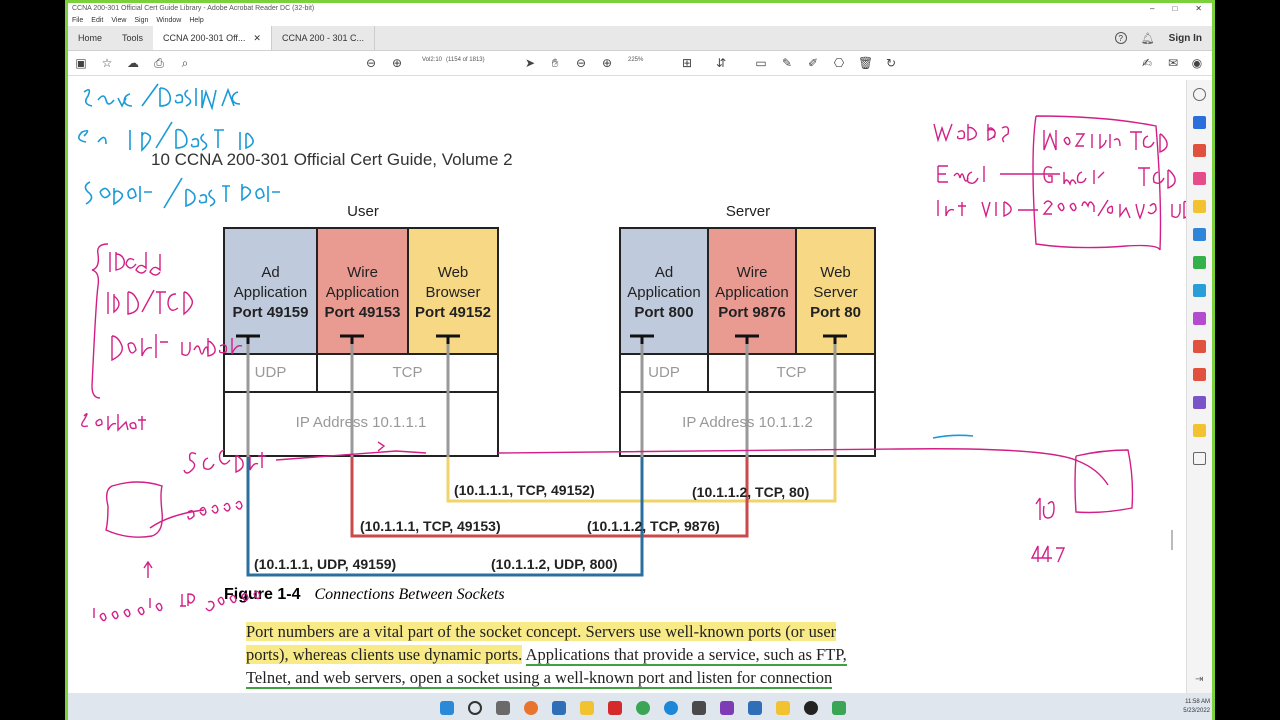 This screenshot has width=1280, height=720. What do you see at coordinates (1199, 318) in the screenshot?
I see `fill-sign-panel-icon` at bounding box center [1199, 318].